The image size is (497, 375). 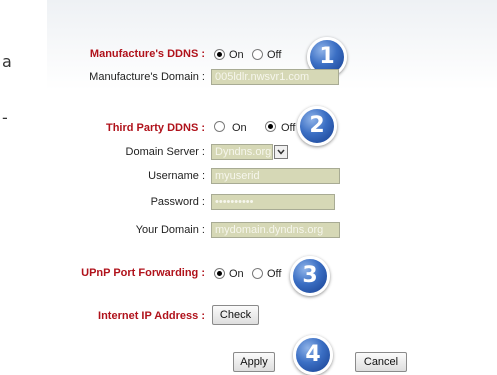 I want to click on manufacturer-ddns-on-label: On, so click(x=236, y=55).